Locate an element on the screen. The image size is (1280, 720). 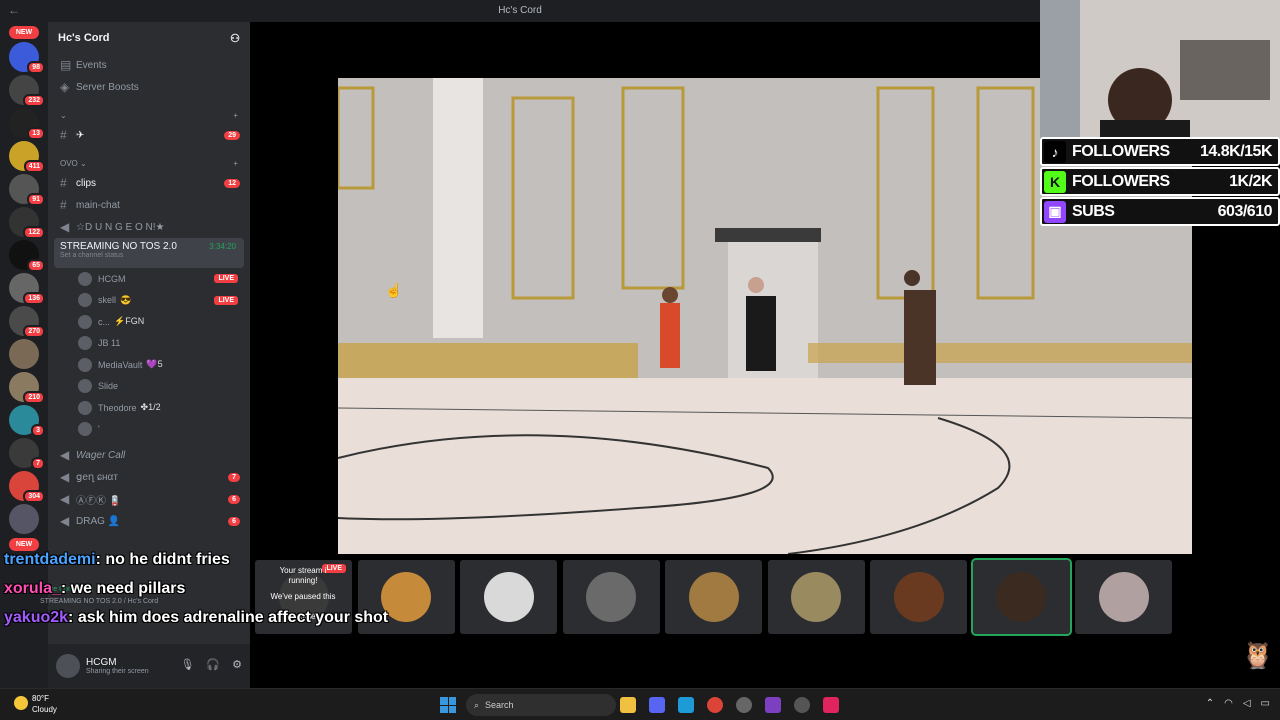
weather-widget: 80°F Cloudy is located at coordinates (35, 704).